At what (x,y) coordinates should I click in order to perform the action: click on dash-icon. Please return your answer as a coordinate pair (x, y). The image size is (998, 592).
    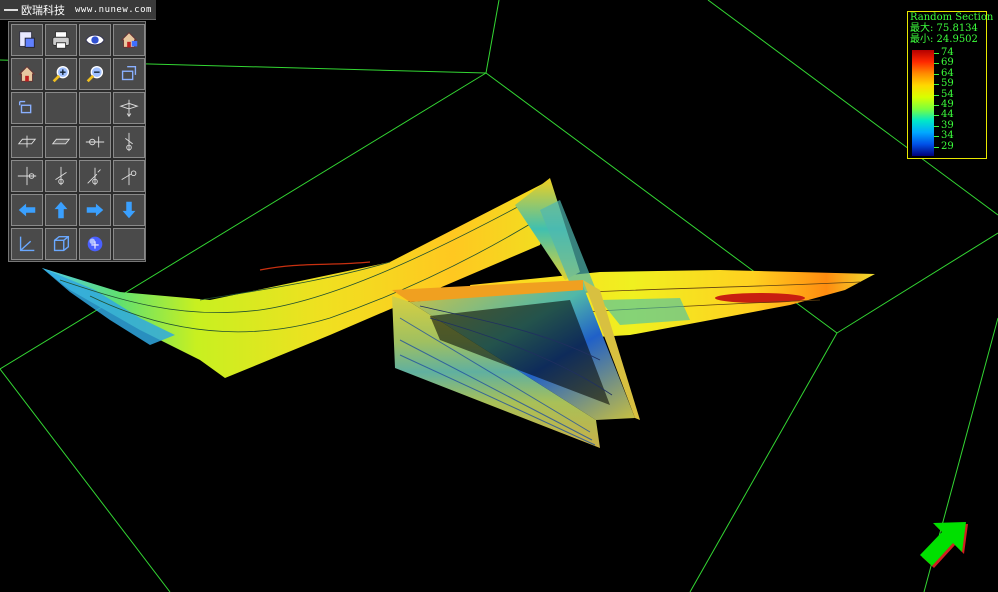
    Looking at the image, I should click on (11, 9).